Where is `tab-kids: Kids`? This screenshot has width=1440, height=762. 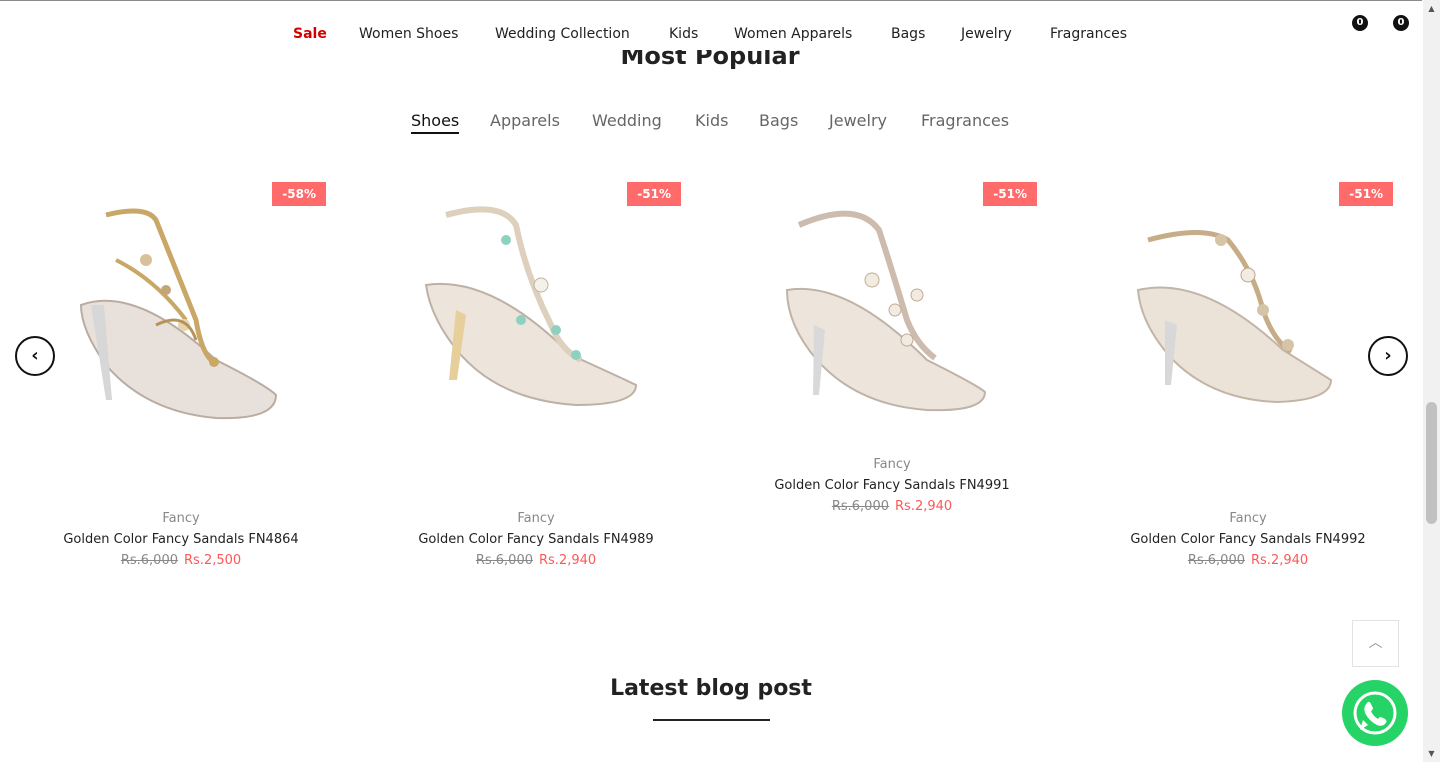
tab-kids: Kids is located at coordinates (711, 120).